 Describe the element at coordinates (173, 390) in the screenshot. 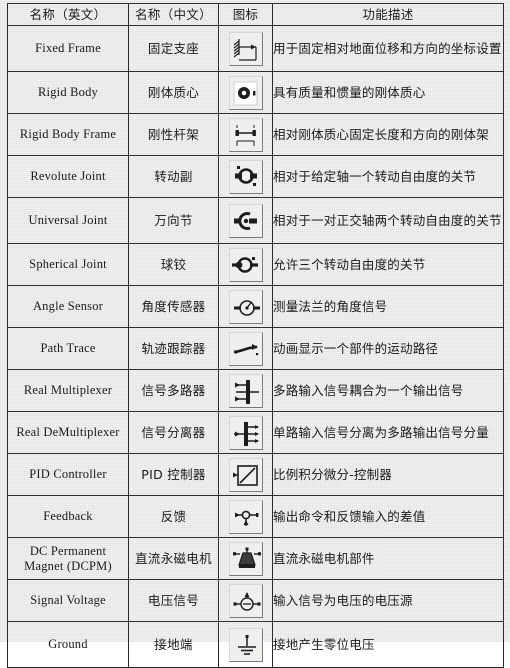

I see `cell-name-zh: 信号多路器` at that location.